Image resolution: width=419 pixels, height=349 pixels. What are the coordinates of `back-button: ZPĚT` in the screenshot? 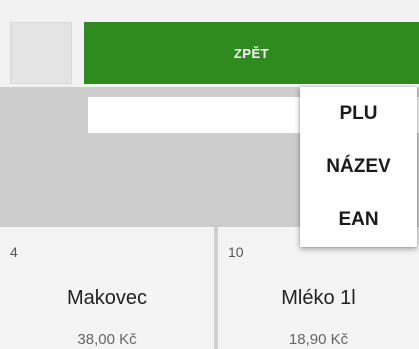 It's located at (251, 53).